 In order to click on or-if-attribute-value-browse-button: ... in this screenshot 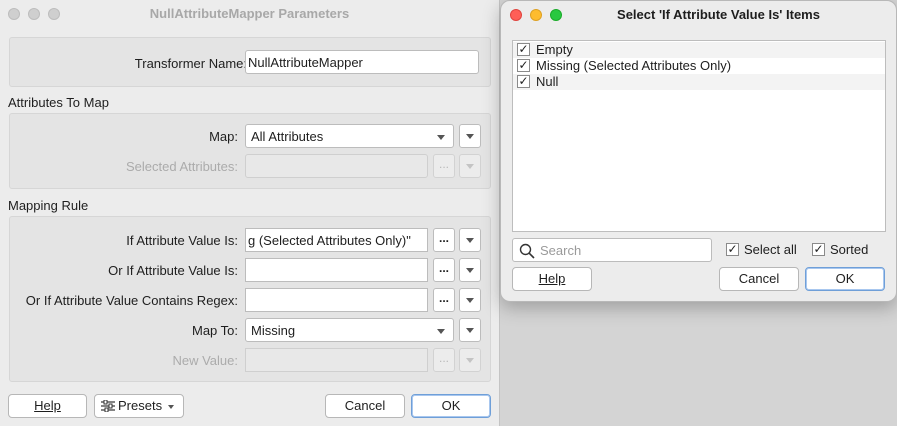, I will do `click(444, 270)`.